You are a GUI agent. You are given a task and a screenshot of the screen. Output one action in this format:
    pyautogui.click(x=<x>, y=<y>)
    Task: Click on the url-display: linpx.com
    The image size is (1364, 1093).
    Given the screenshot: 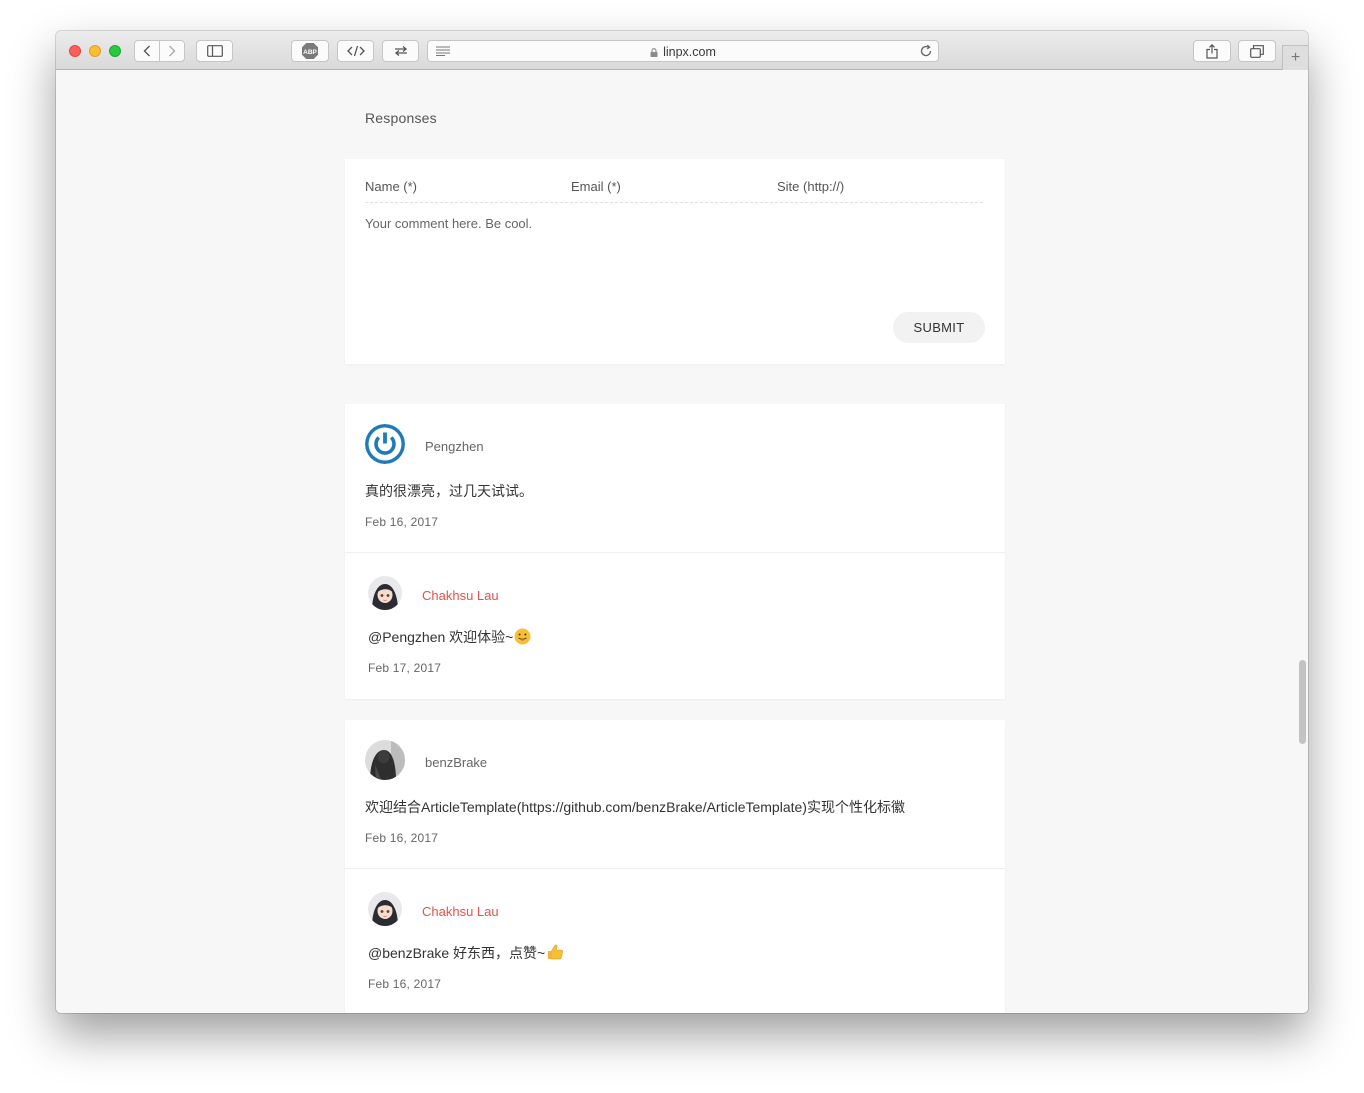 What is the action you would take?
    pyautogui.click(x=683, y=52)
    